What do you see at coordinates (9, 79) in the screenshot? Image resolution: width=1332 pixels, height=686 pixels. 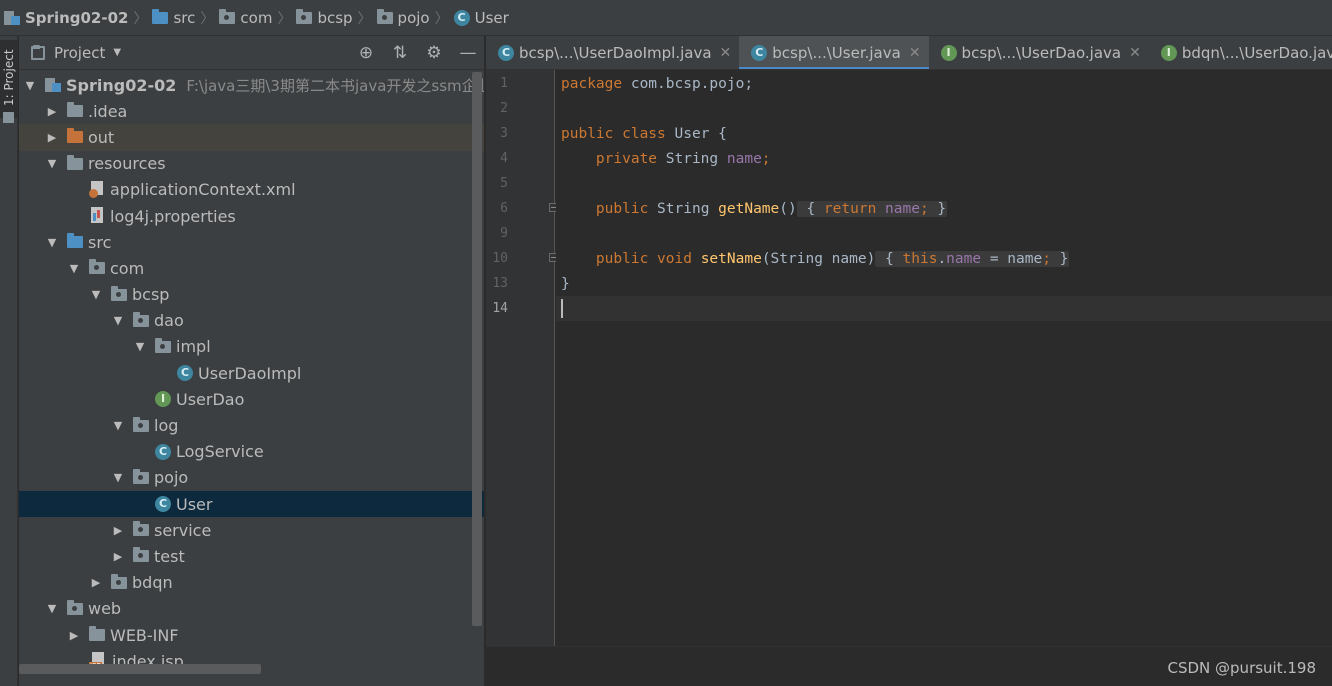 I see `project-tool-tab: 1: Project` at bounding box center [9, 79].